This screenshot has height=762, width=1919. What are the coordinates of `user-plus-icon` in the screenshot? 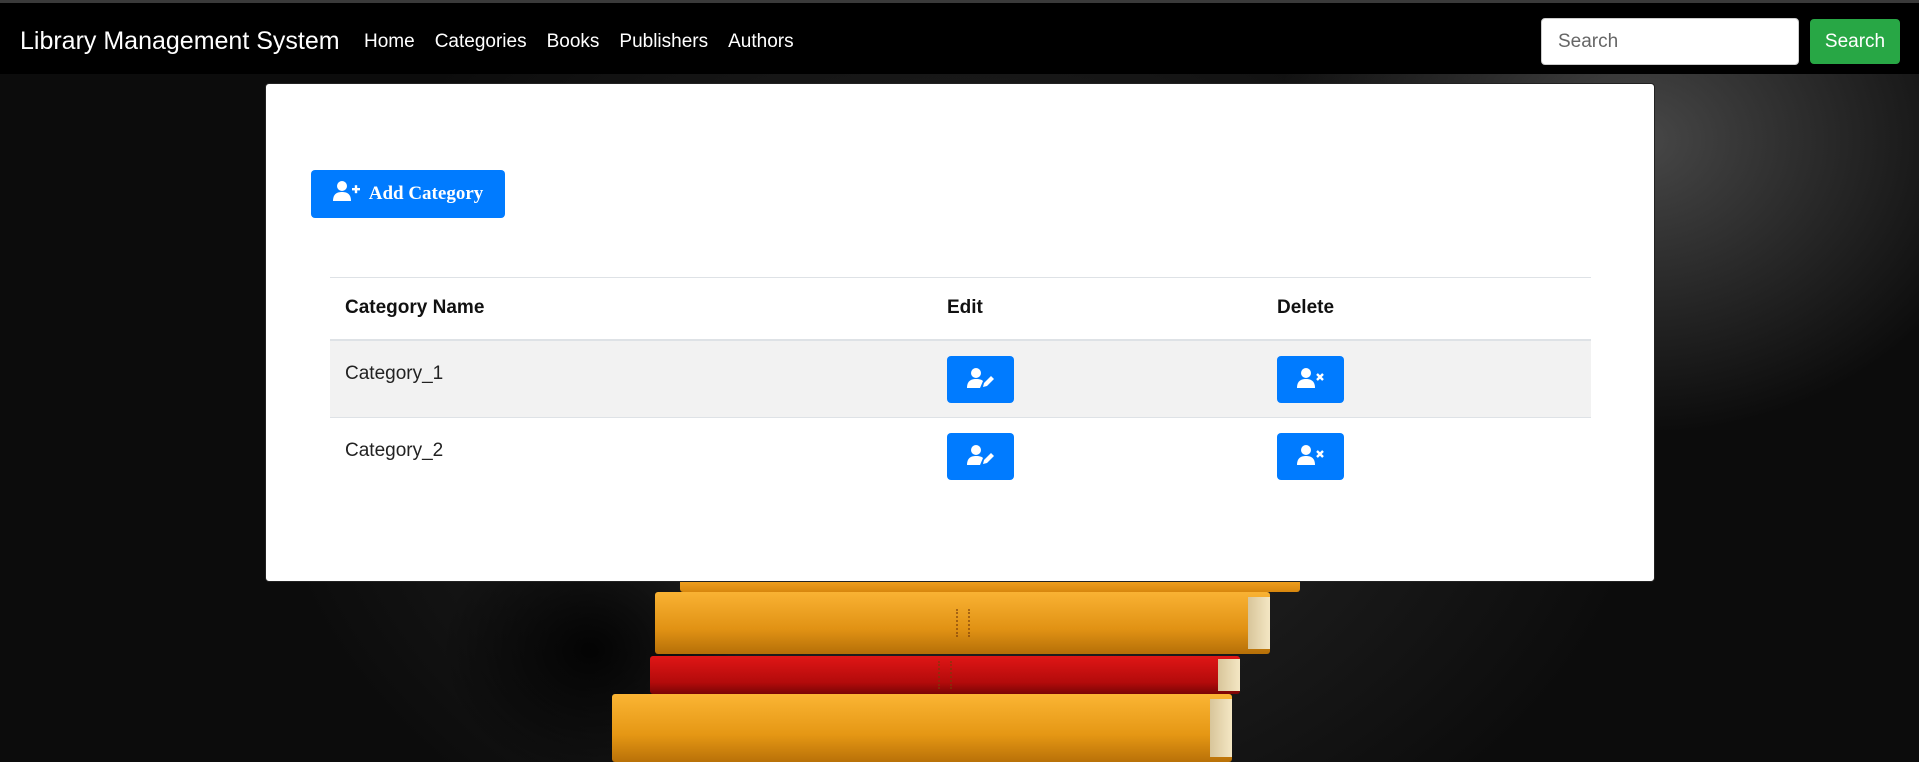 It's located at (346, 194).